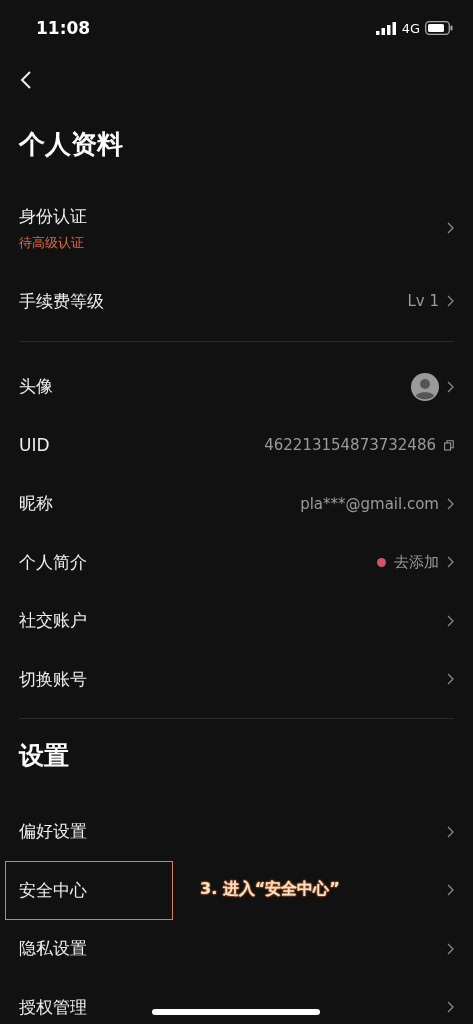 This screenshot has width=473, height=1024. Describe the element at coordinates (270, 889) in the screenshot. I see `annotation-text: 3. 进入“安全中心”` at that location.